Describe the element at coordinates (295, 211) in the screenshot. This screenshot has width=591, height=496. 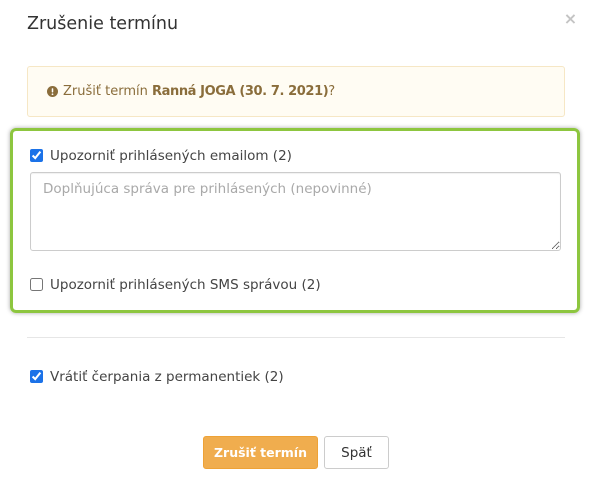
I see `notify-message-textarea` at that location.